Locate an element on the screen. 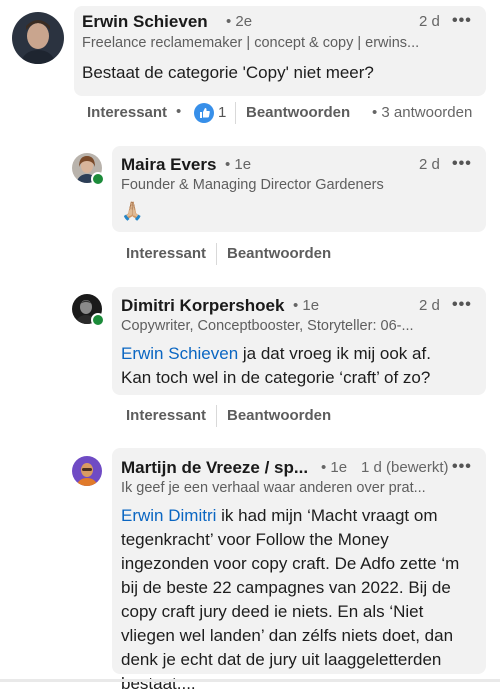  like-reaction-icon is located at coordinates (204, 113).